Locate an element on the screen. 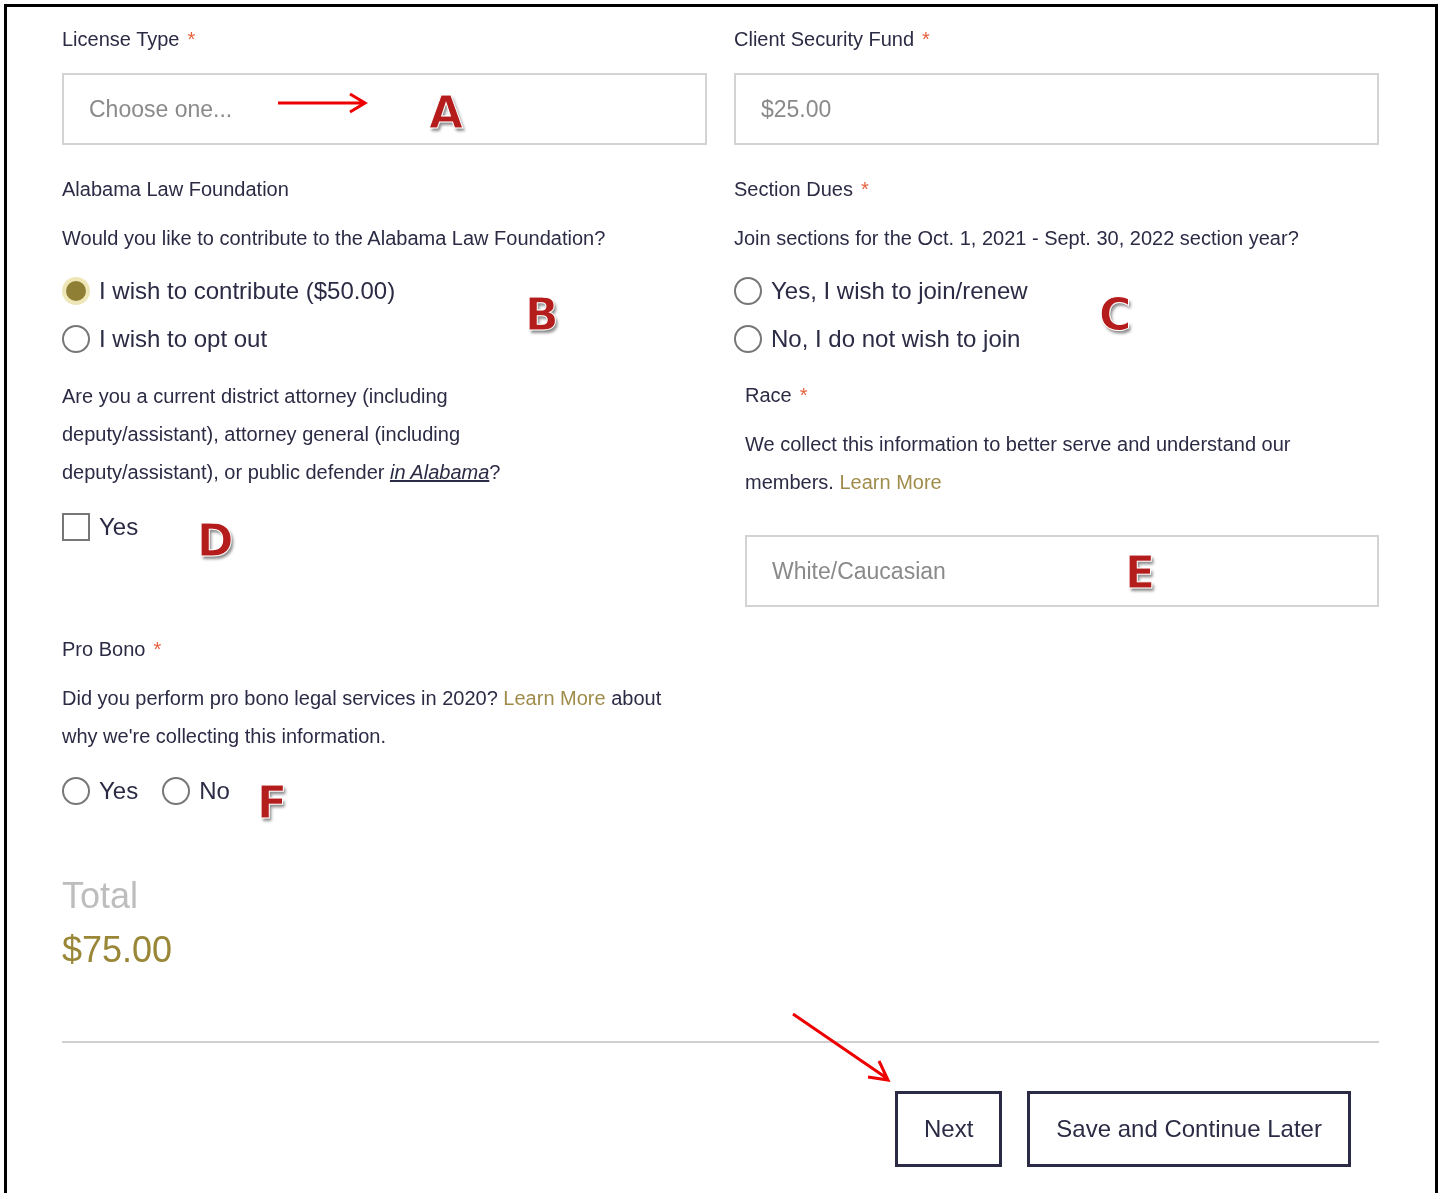 The height and width of the screenshot is (1199, 1448). radio-option: No is located at coordinates (196, 791).